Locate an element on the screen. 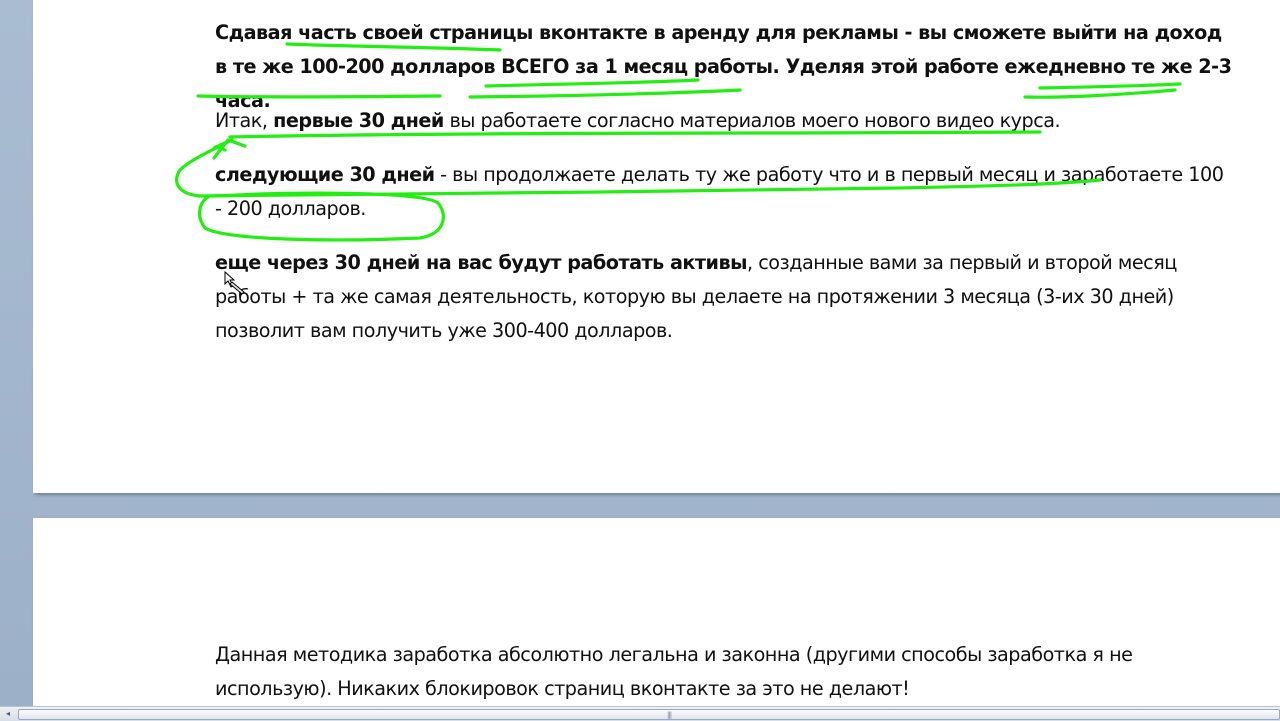 Image resolution: width=1280 pixels, height=721 pixels. paragraph-2-bold: первые 30 дней is located at coordinates (358, 120).